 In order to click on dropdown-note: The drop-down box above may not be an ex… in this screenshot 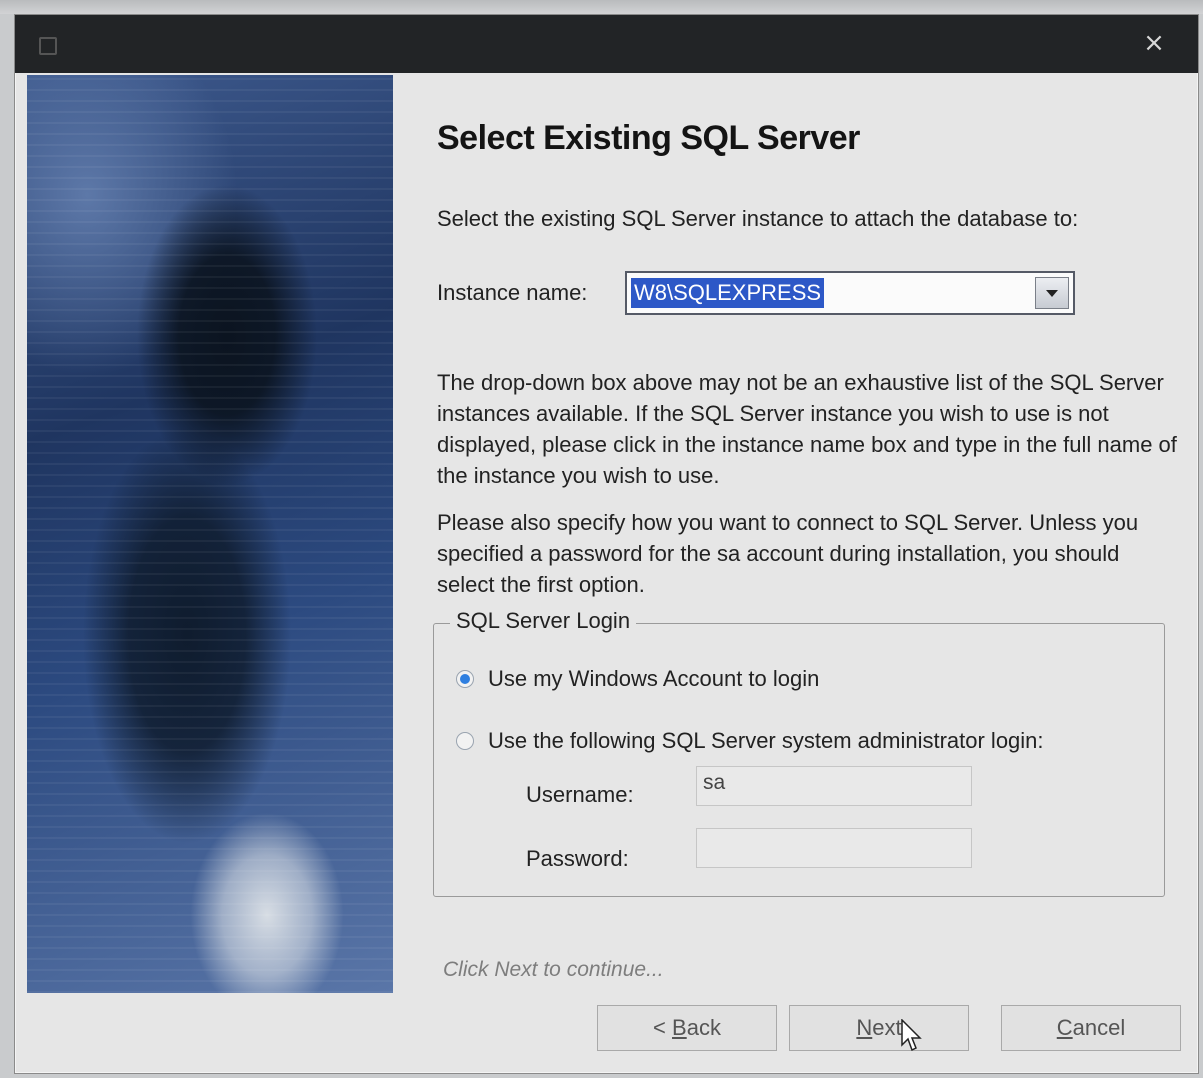, I will do `click(807, 429)`.